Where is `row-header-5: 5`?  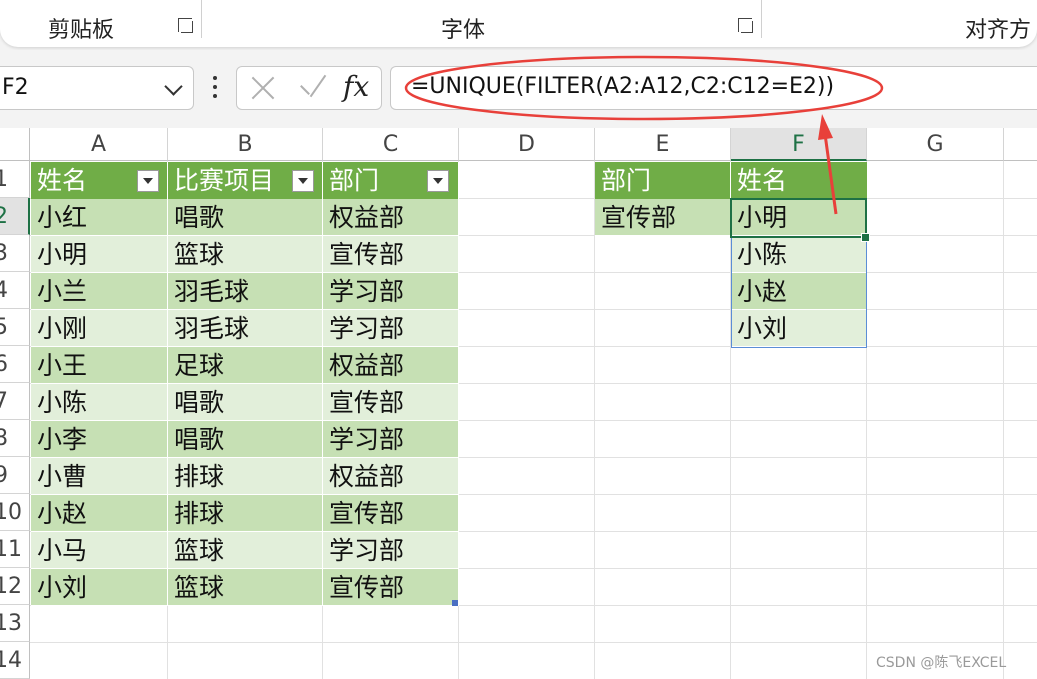
row-header-5: 5 is located at coordinates (15, 327).